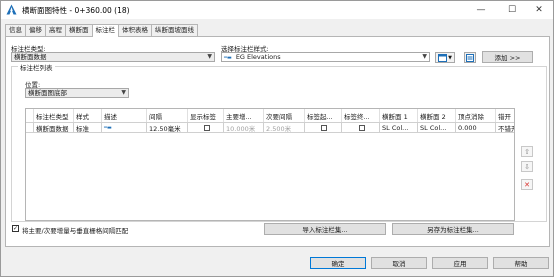 This screenshot has height=277, width=554. I want to click on delete-band-button: ✕, so click(527, 184).